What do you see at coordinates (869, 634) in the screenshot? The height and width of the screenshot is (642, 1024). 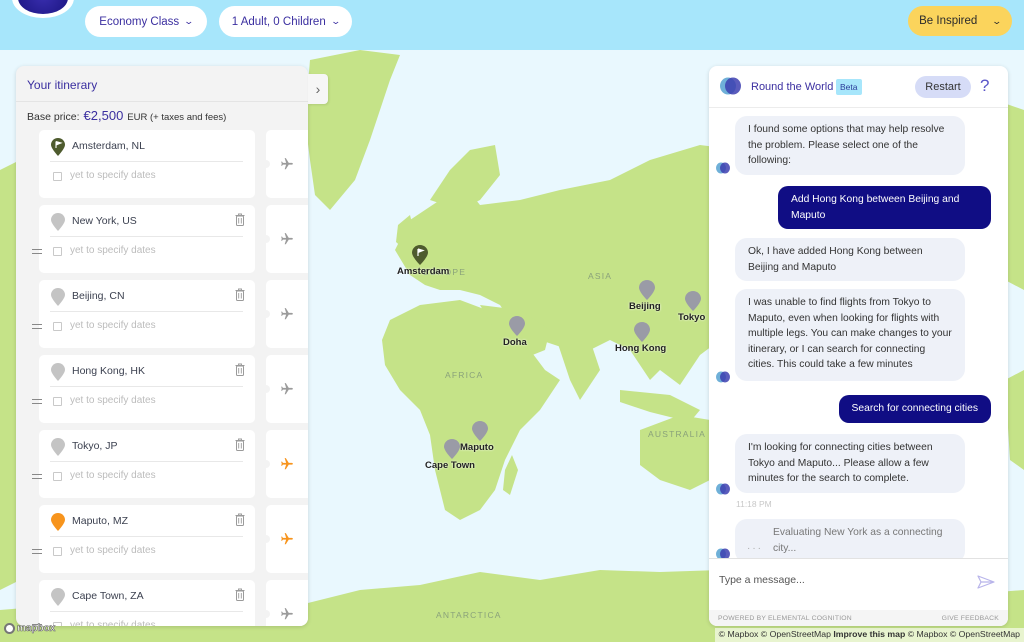 I see `improve-map-link: Improve this map` at bounding box center [869, 634].